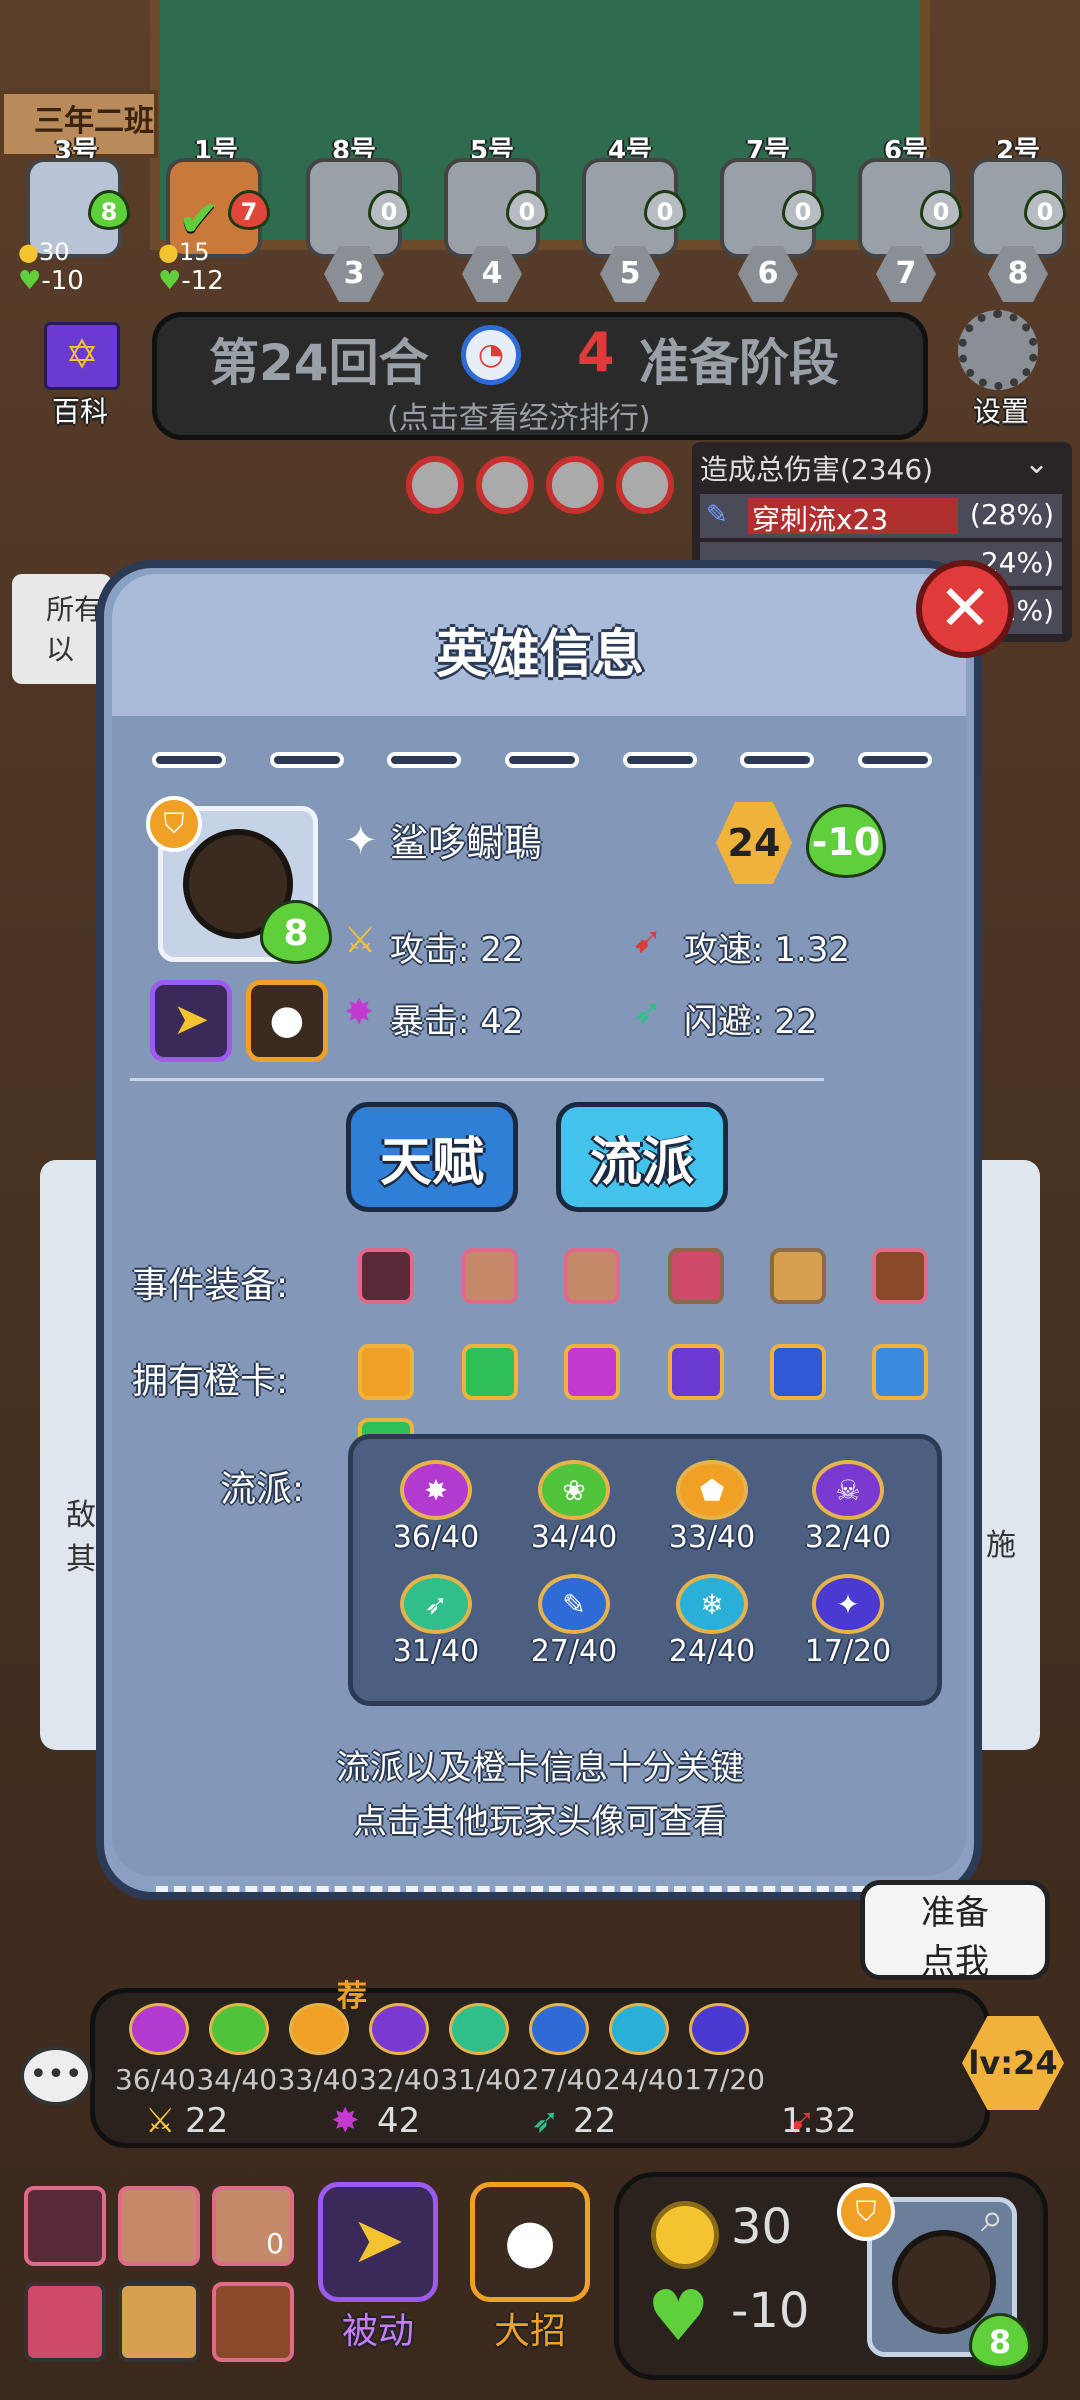  I want to click on passive-label: 被动, so click(377, 2331).